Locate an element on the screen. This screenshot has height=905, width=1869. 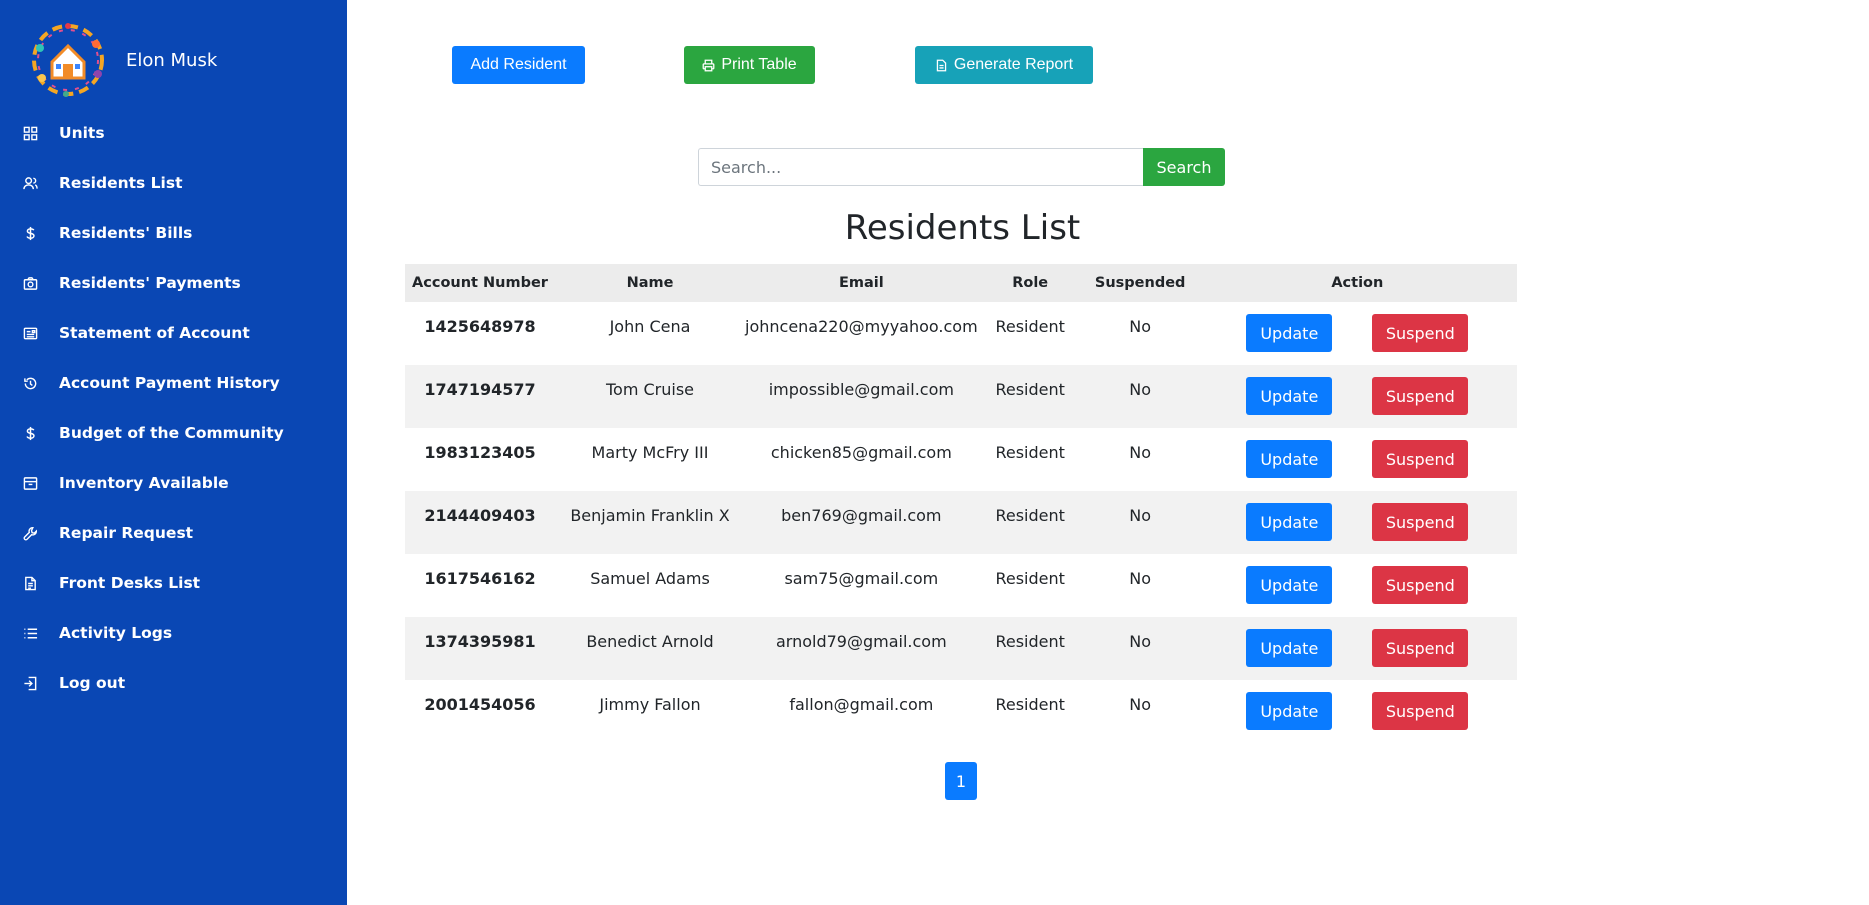
print-table-label: Print Table is located at coordinates (759, 64).